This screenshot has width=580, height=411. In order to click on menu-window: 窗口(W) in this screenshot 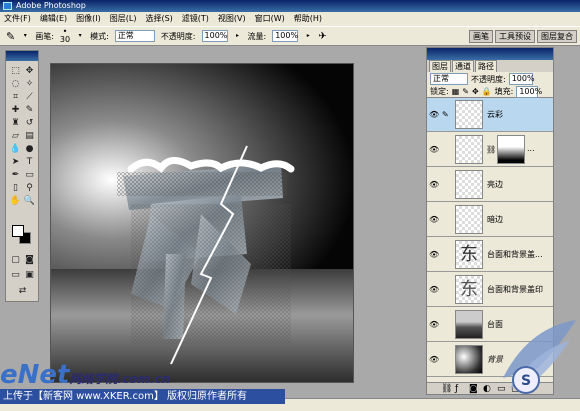, I will do `click(270, 19)`.